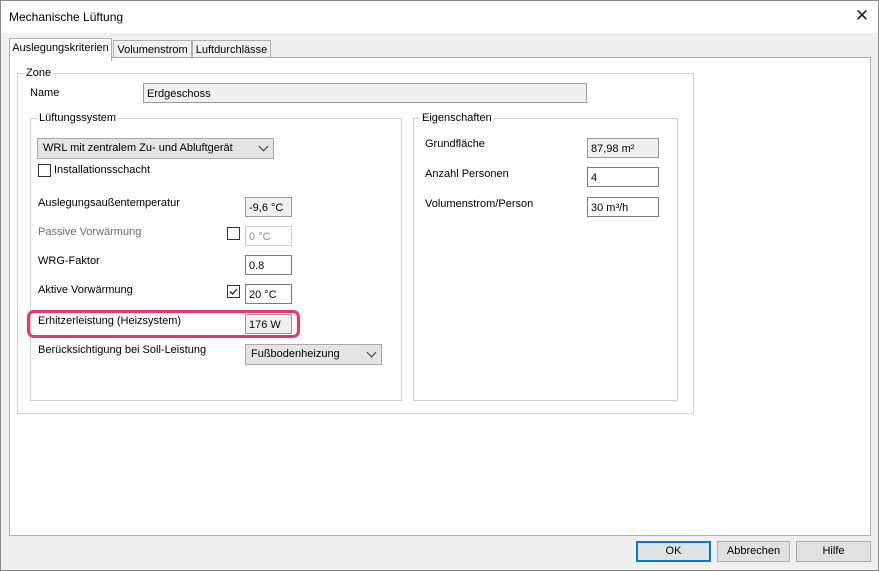 The height and width of the screenshot is (571, 879). I want to click on grundflaeche-label: Grundfläche, so click(455, 144).